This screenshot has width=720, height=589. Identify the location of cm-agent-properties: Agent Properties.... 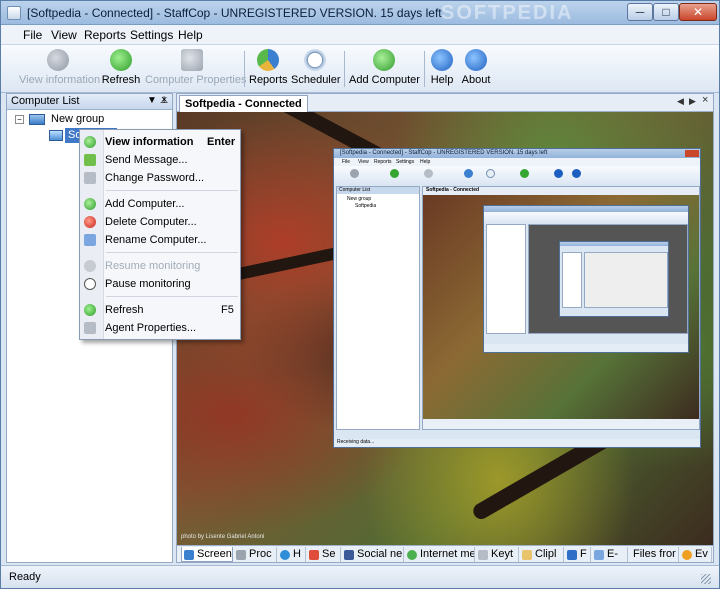
(160, 328).